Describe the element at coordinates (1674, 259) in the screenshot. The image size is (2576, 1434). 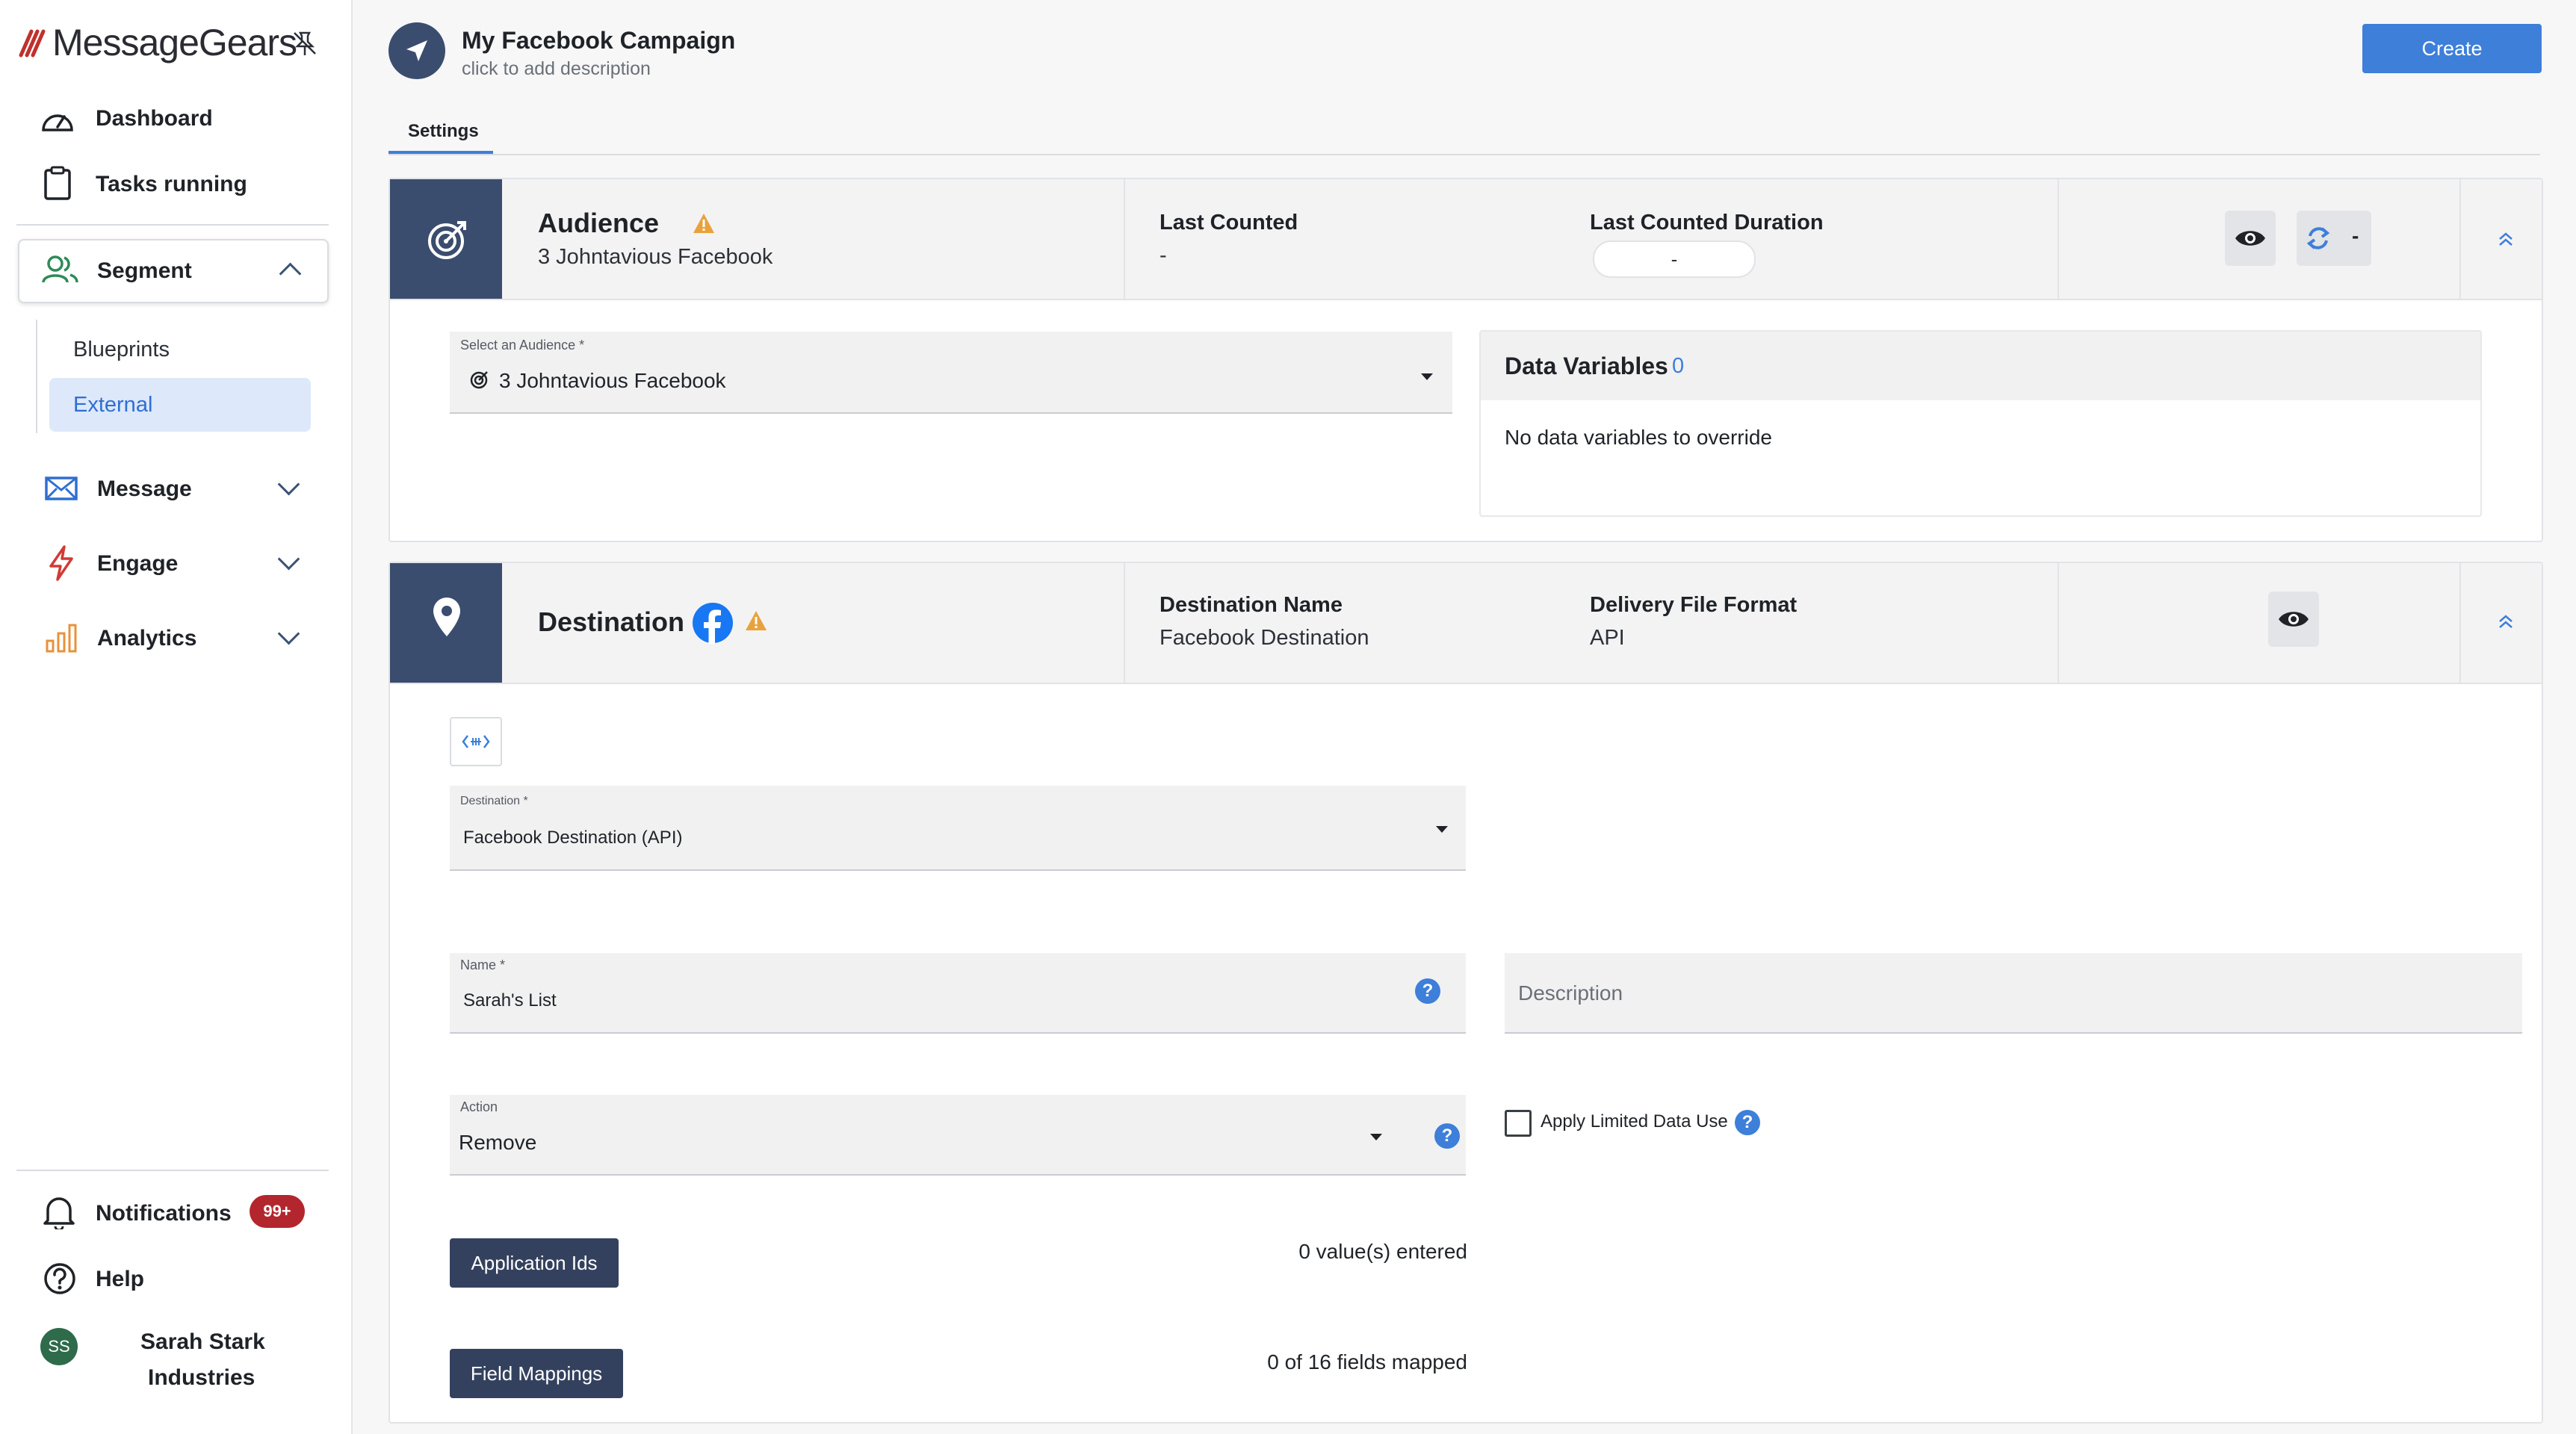
I see `duration-value: -` at that location.